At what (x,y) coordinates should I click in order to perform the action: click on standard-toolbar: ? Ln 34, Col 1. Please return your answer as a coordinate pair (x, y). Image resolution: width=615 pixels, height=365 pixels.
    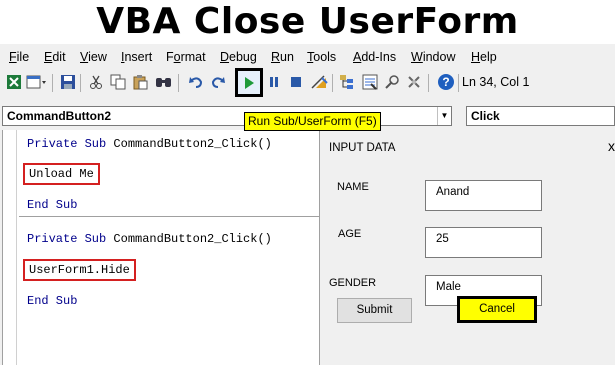
    Looking at the image, I should click on (307, 84).